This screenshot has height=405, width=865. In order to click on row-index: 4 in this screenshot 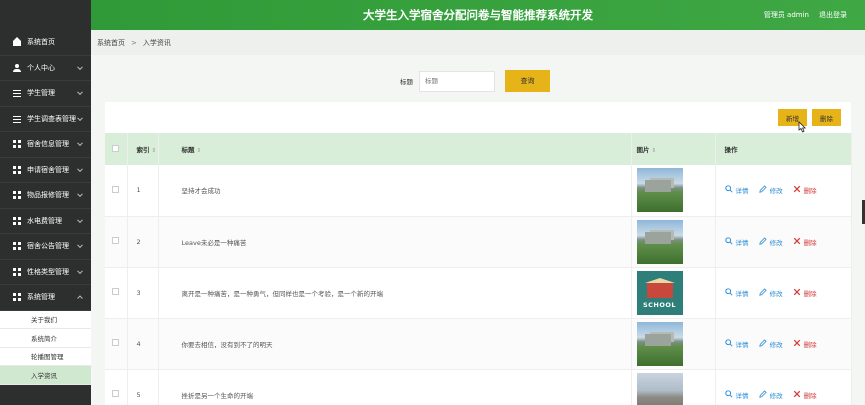, I will do `click(143, 344)`.